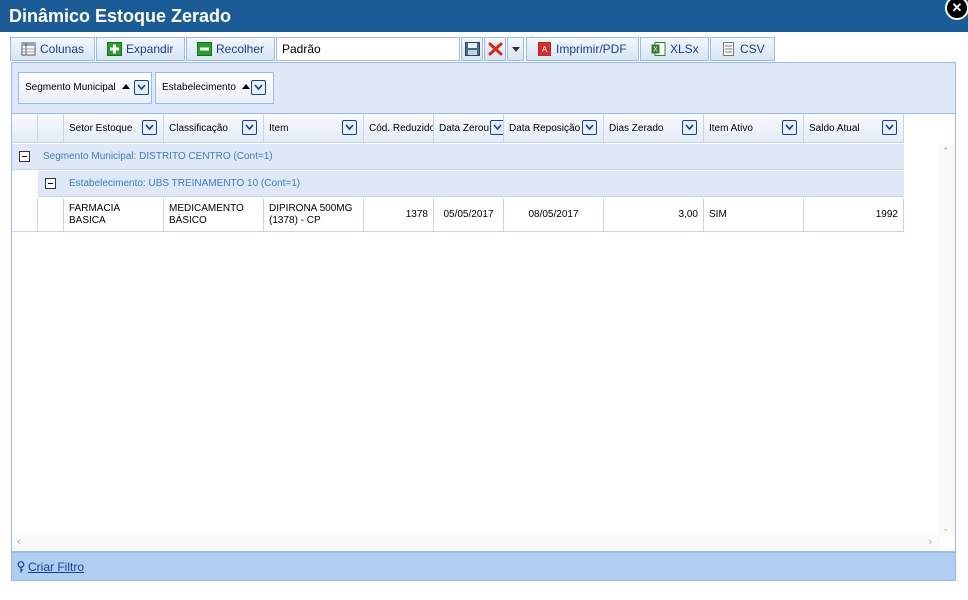 Image resolution: width=968 pixels, height=600 pixels. Describe the element at coordinates (56, 567) in the screenshot. I see `create-filter-link: Criar Filtro` at that location.